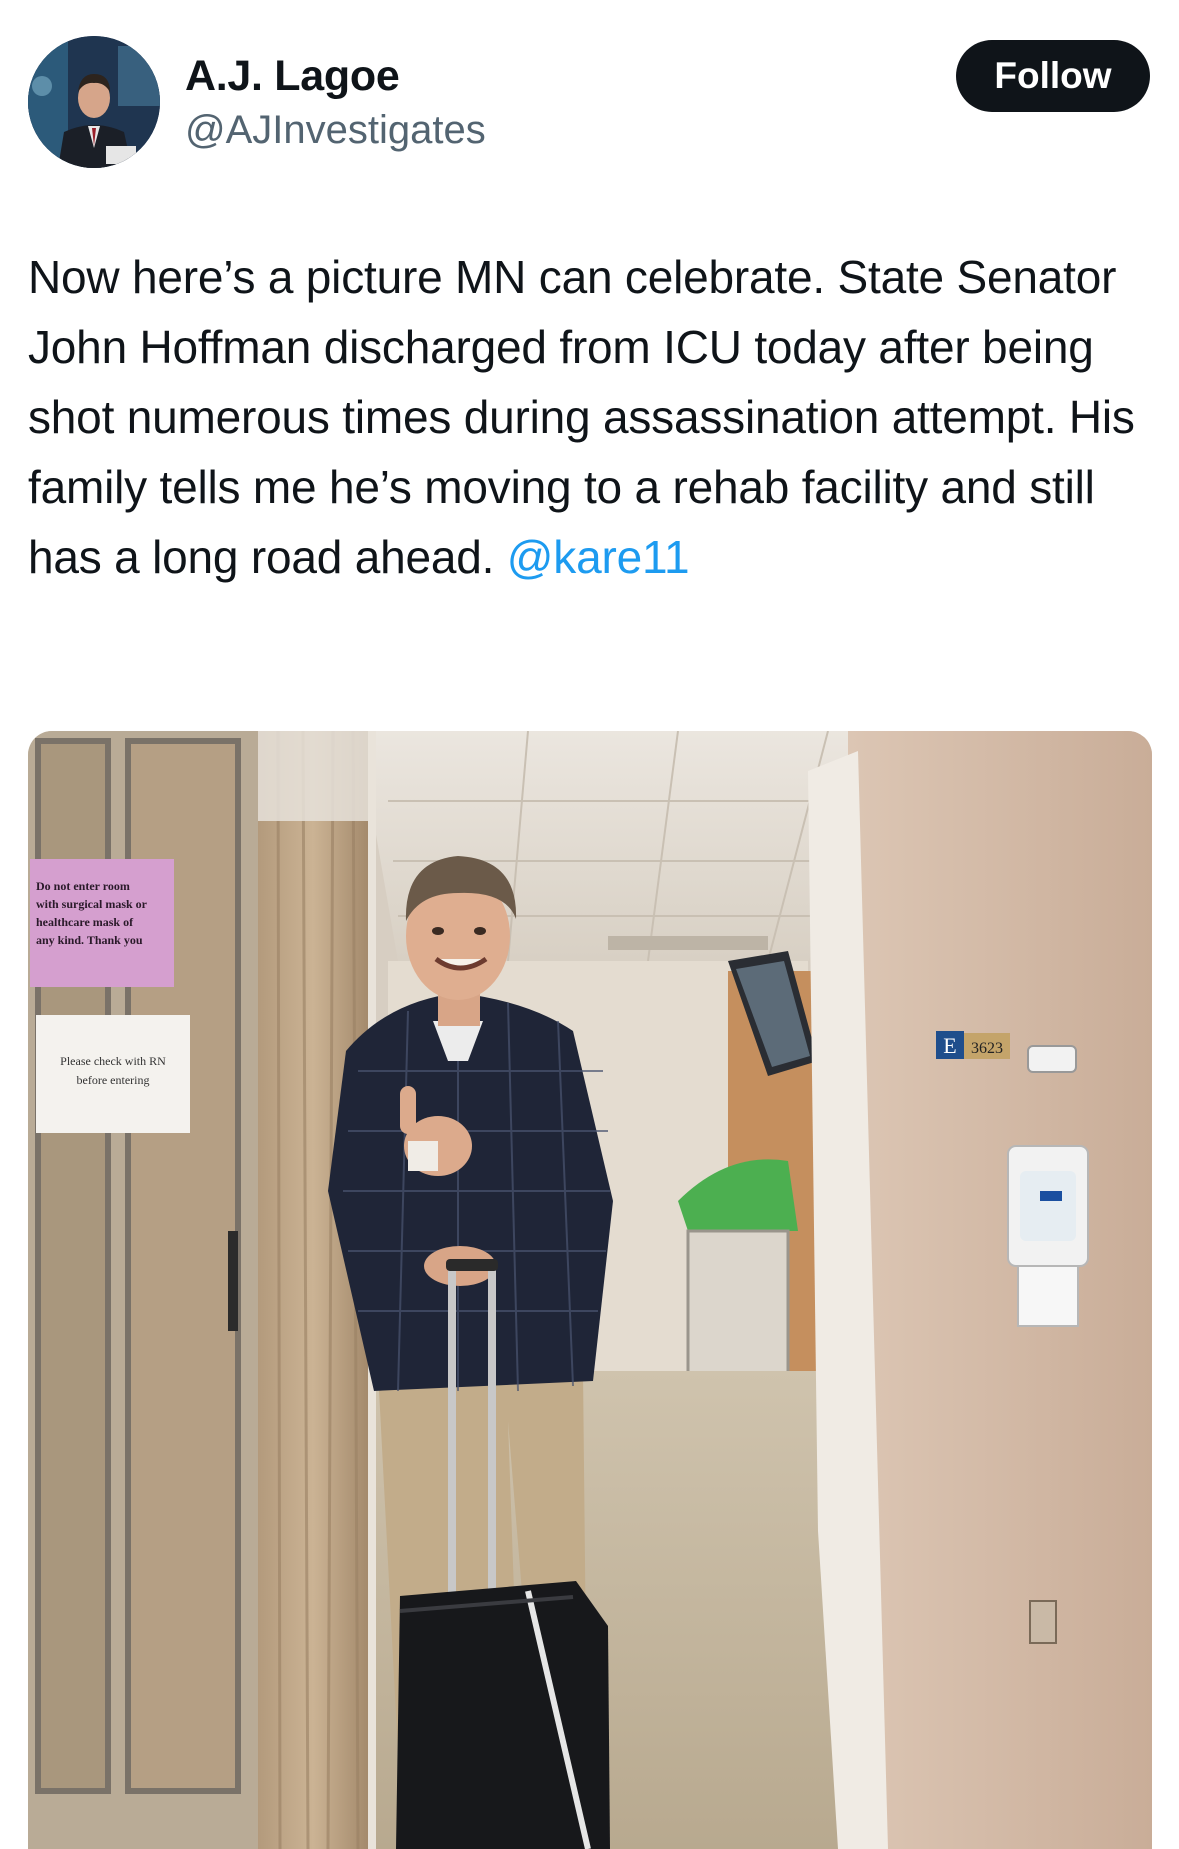 The image size is (1179, 1849). What do you see at coordinates (987, 1048) in the screenshot?
I see `room-number: 3623` at bounding box center [987, 1048].